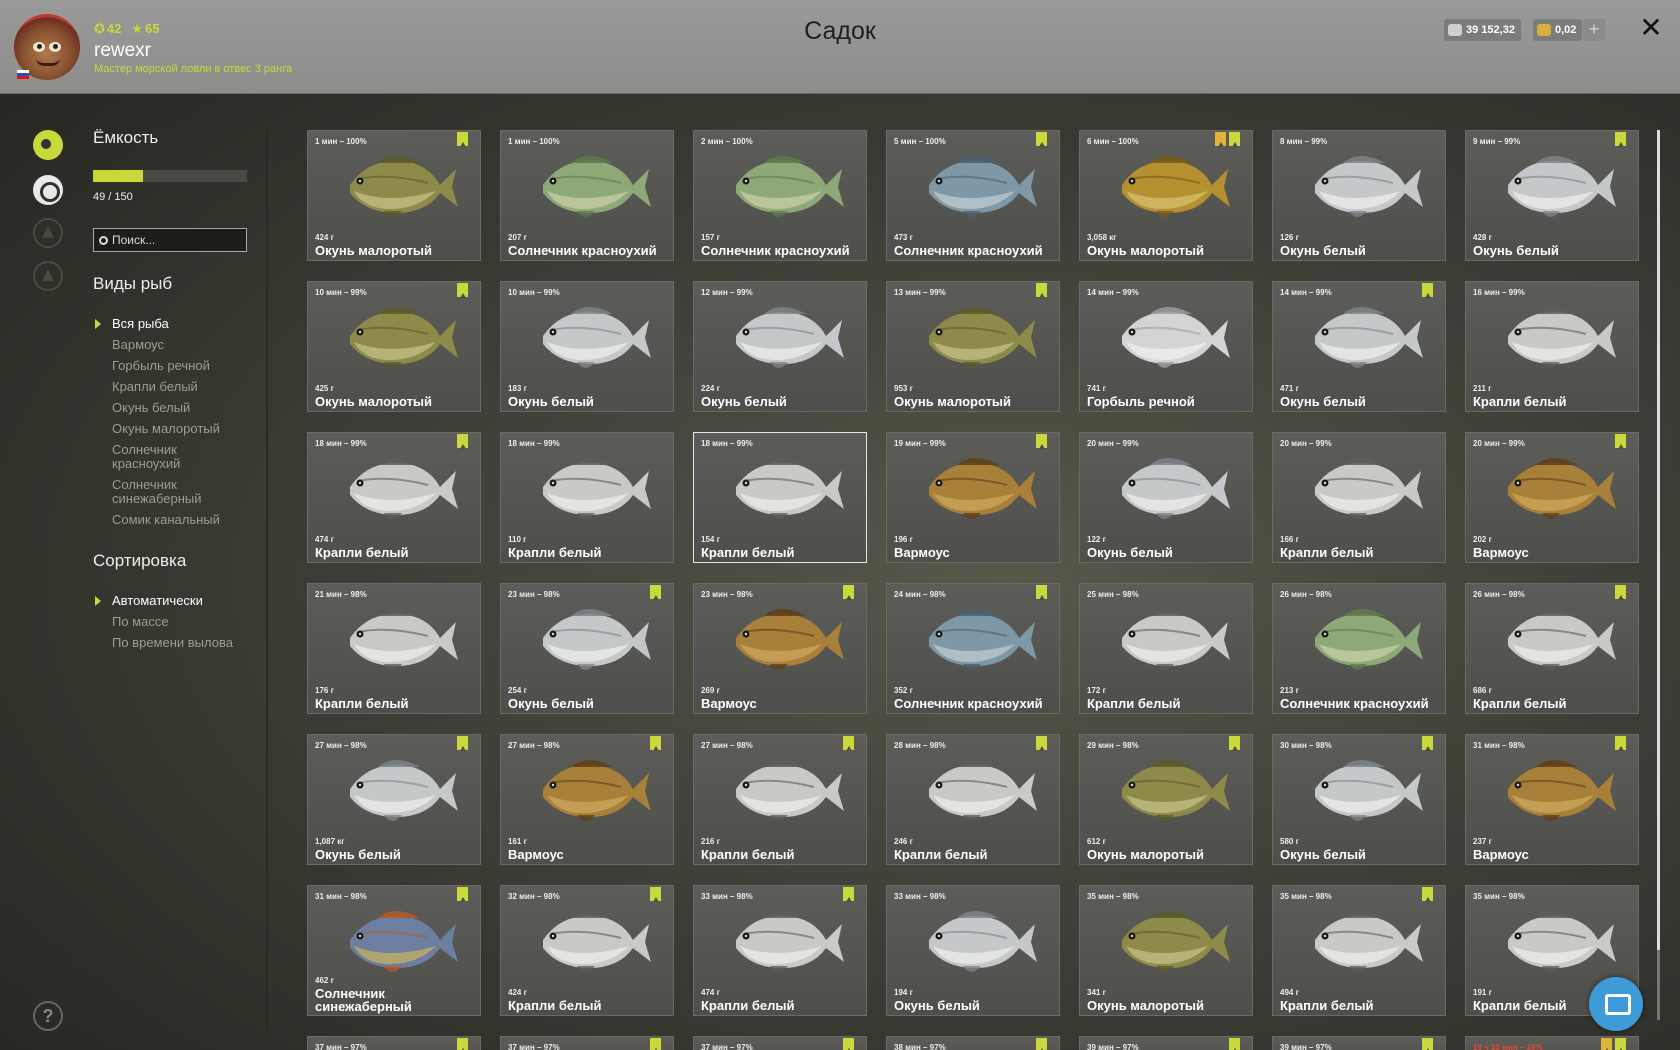  What do you see at coordinates (1359, 497) in the screenshot?
I see `fish-card: 20 мин – 99% 166 г Крапли белый` at bounding box center [1359, 497].